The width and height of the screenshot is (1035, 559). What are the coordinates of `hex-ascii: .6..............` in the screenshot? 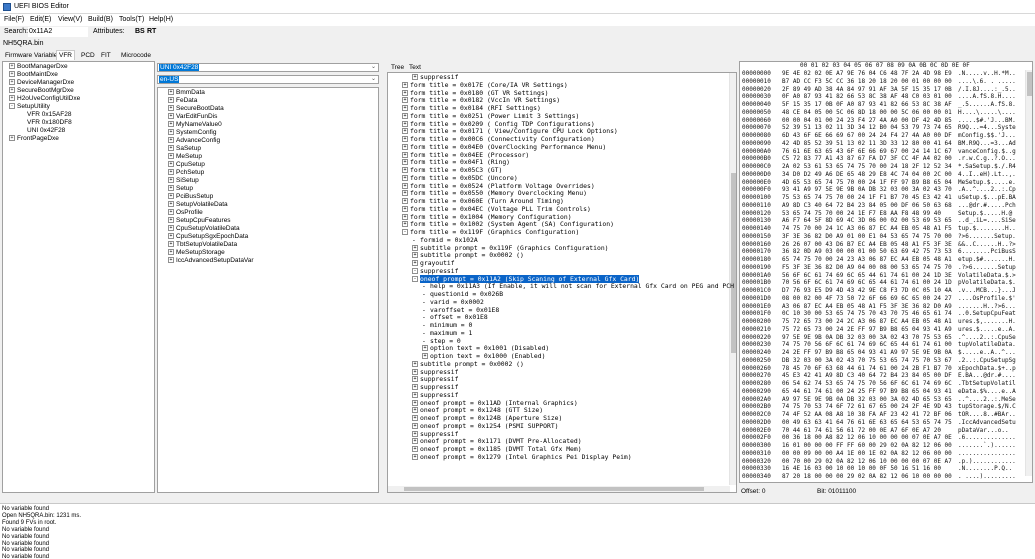 It's located at (987, 438).